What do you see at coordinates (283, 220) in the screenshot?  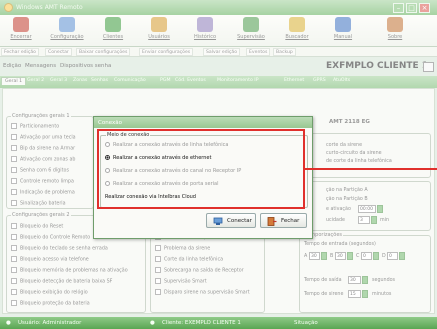 I see `close-button: Fechar` at bounding box center [283, 220].